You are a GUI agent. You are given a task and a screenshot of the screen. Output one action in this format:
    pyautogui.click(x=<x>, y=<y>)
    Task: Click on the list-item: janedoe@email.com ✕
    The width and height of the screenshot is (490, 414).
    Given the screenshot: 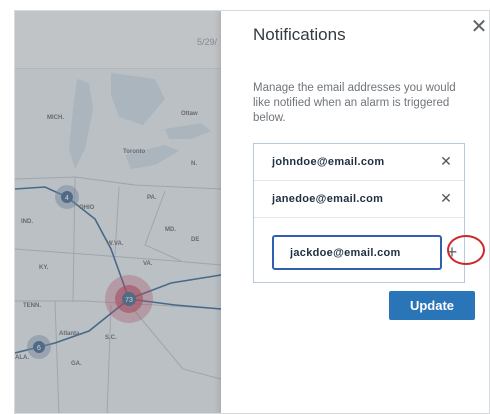 What is the action you would take?
    pyautogui.click(x=359, y=199)
    